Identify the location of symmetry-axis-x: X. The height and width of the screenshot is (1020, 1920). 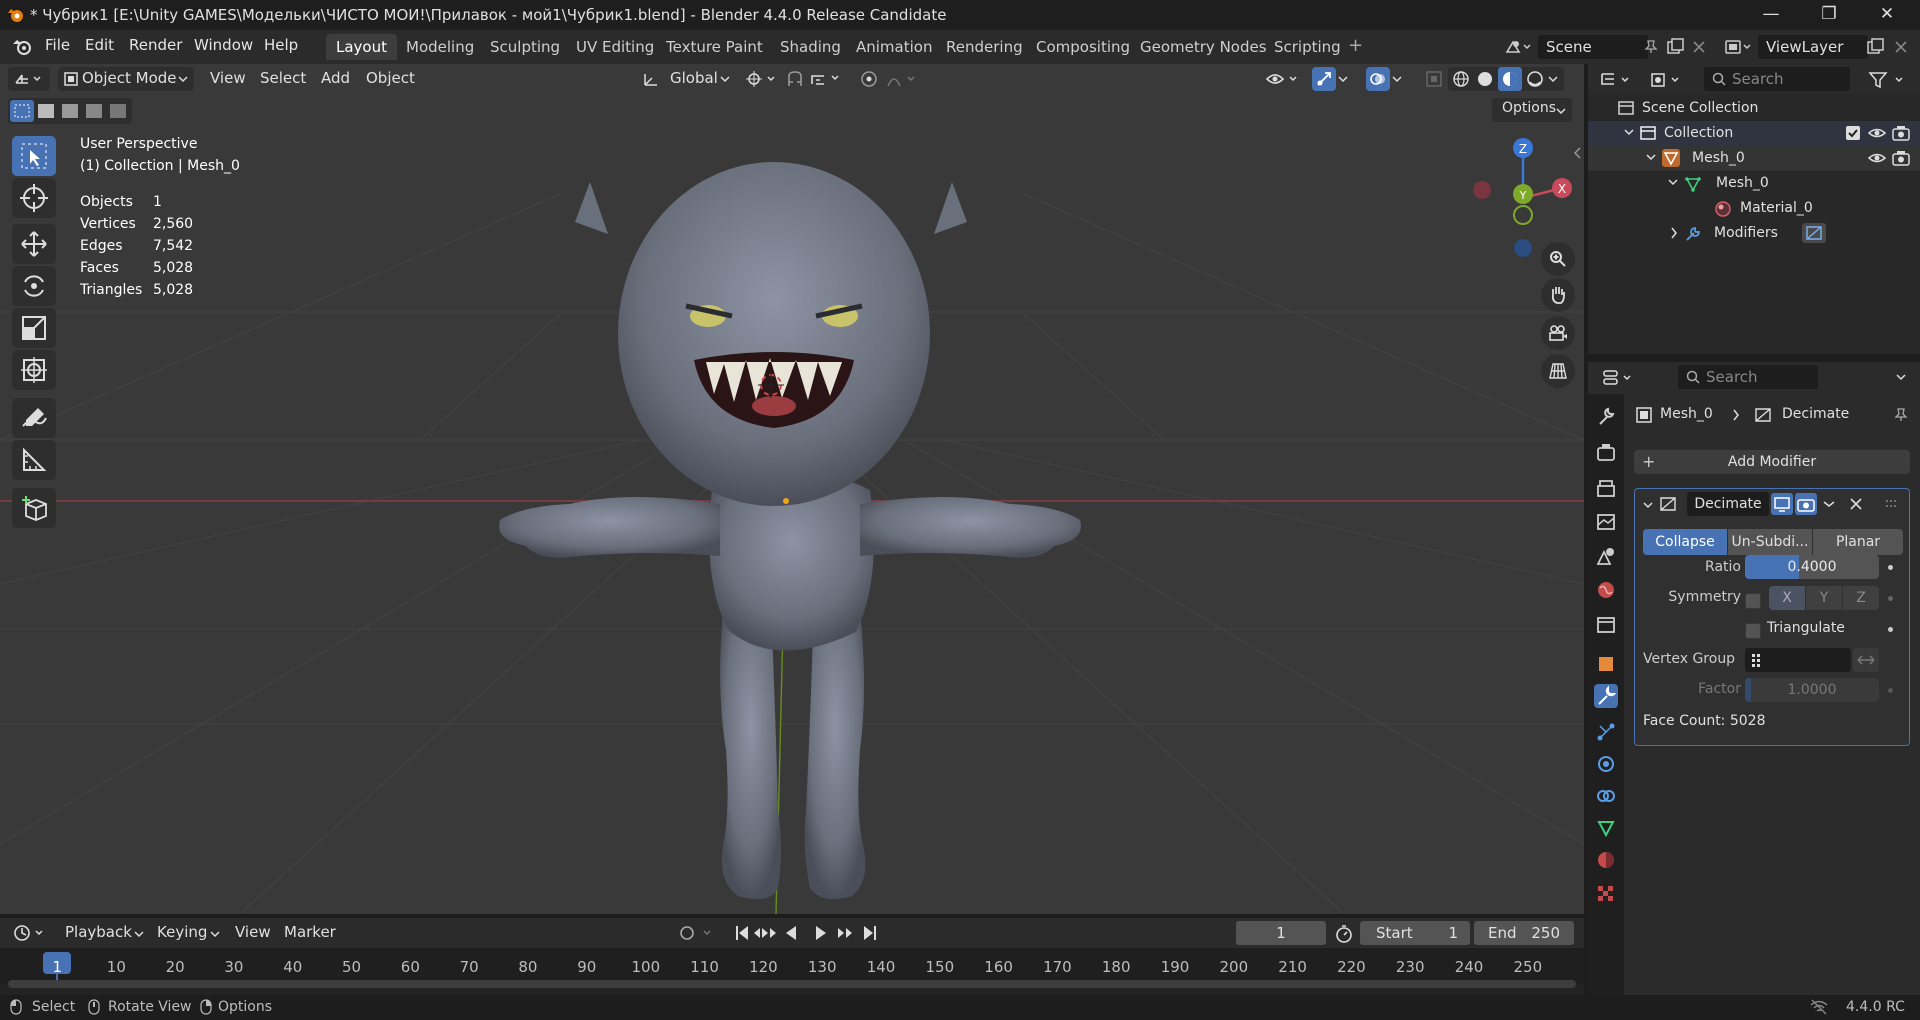
(1787, 598).